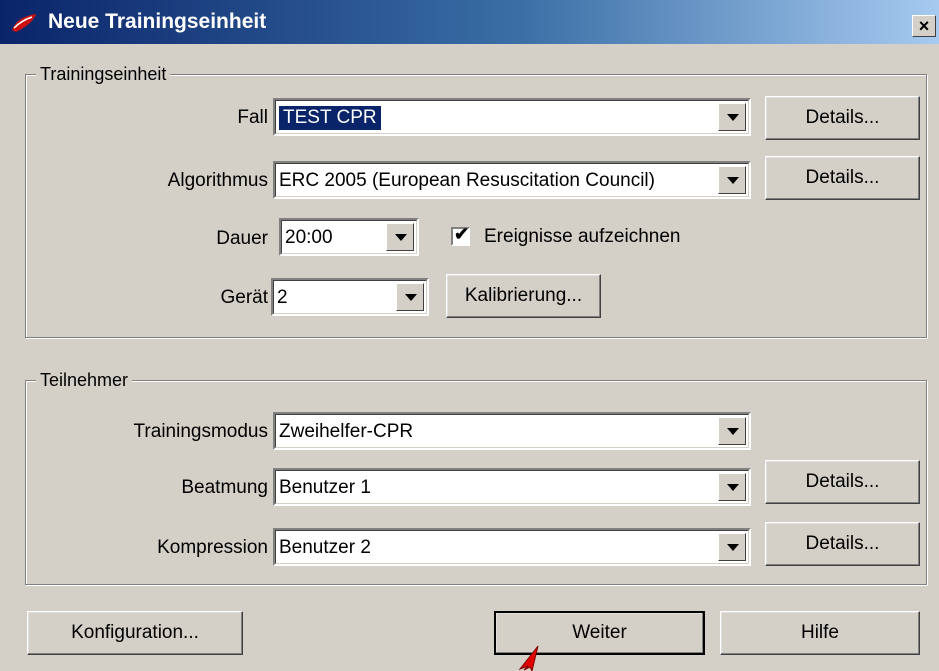 The width and height of the screenshot is (939, 671). Describe the element at coordinates (512, 431) in the screenshot. I see `trainingsmodus-combobox: Zweihelfer-CPR` at that location.